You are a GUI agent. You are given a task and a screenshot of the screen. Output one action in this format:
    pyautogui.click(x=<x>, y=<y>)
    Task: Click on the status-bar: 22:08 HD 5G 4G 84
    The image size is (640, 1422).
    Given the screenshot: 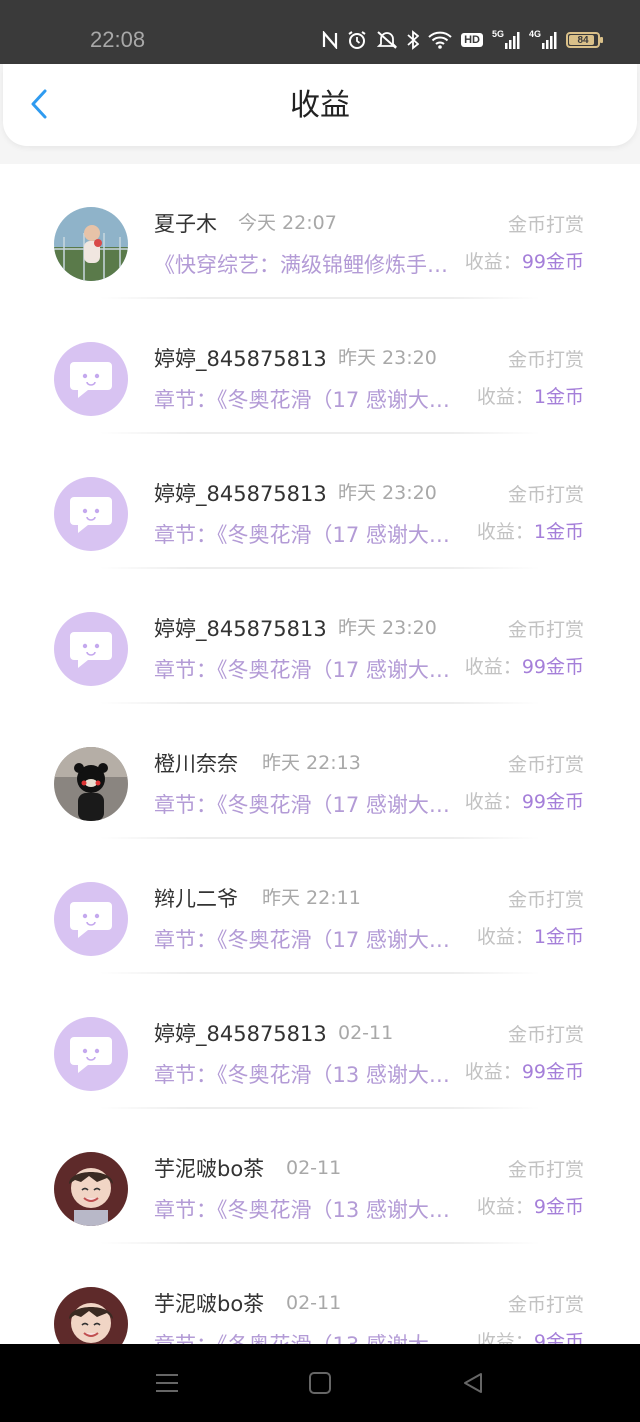 What is the action you would take?
    pyautogui.click(x=320, y=32)
    